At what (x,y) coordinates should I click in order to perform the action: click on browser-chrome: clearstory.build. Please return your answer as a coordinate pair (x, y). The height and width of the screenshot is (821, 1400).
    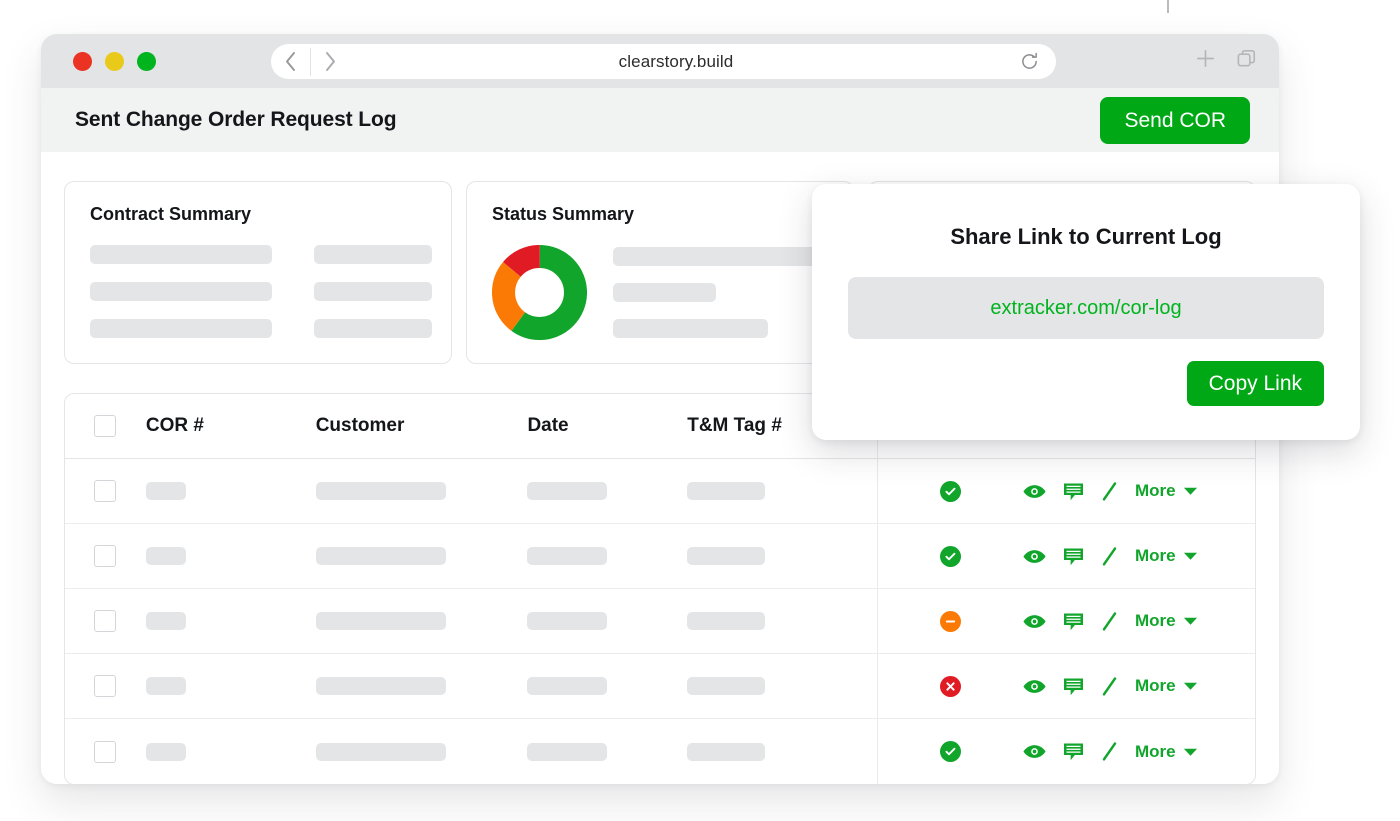
    Looking at the image, I should click on (660, 61).